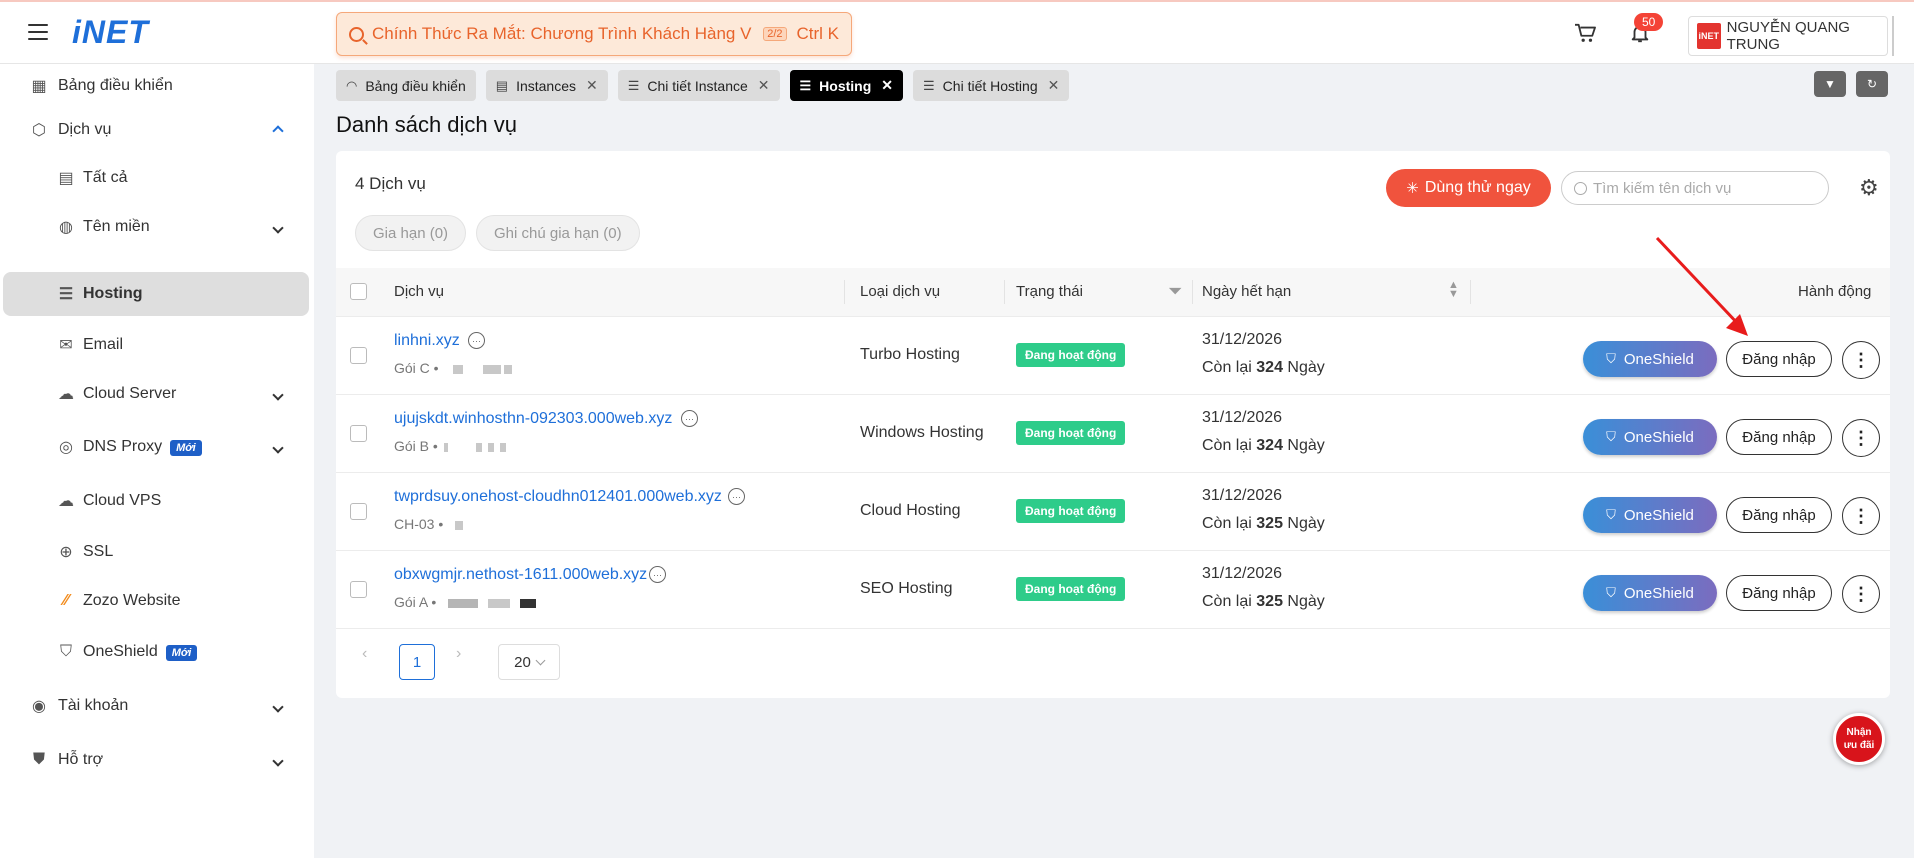  I want to click on tab-dashboard: ◠ Bảng điều khiển, so click(406, 85).